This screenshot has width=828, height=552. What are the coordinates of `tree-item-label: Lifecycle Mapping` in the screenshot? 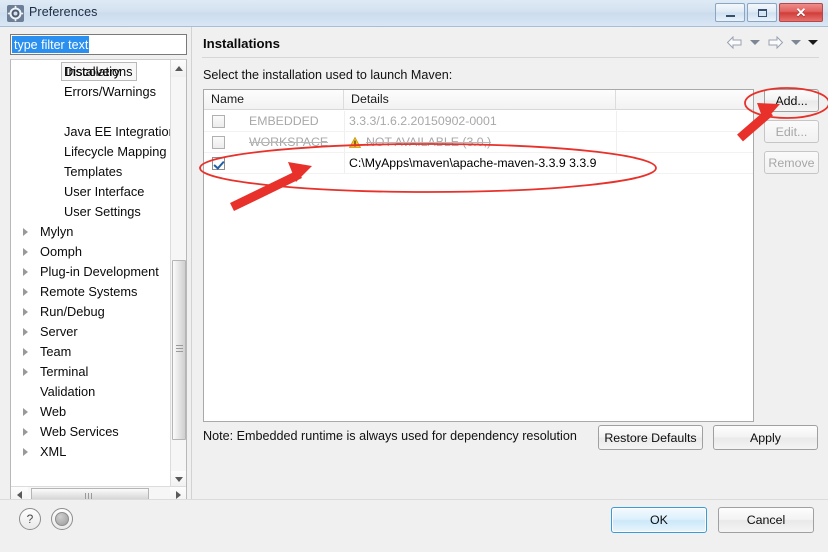 It's located at (115, 151).